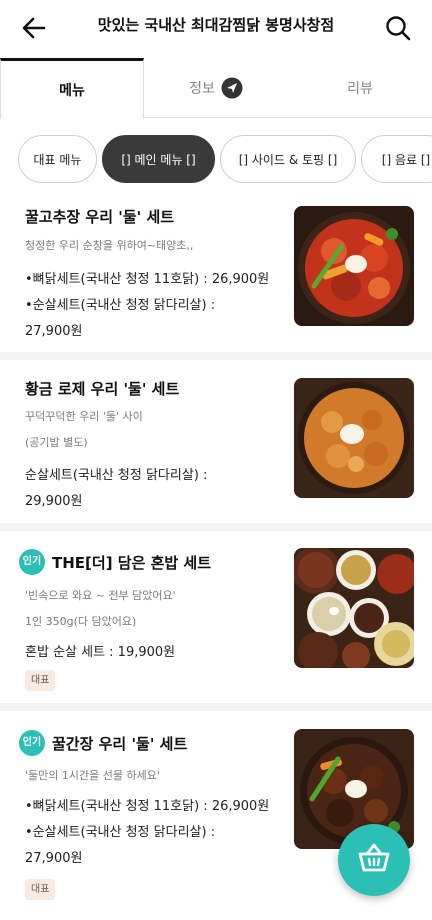  I want to click on menu-item-name: 황금 로제 우리 '둘' 세트, so click(102, 388).